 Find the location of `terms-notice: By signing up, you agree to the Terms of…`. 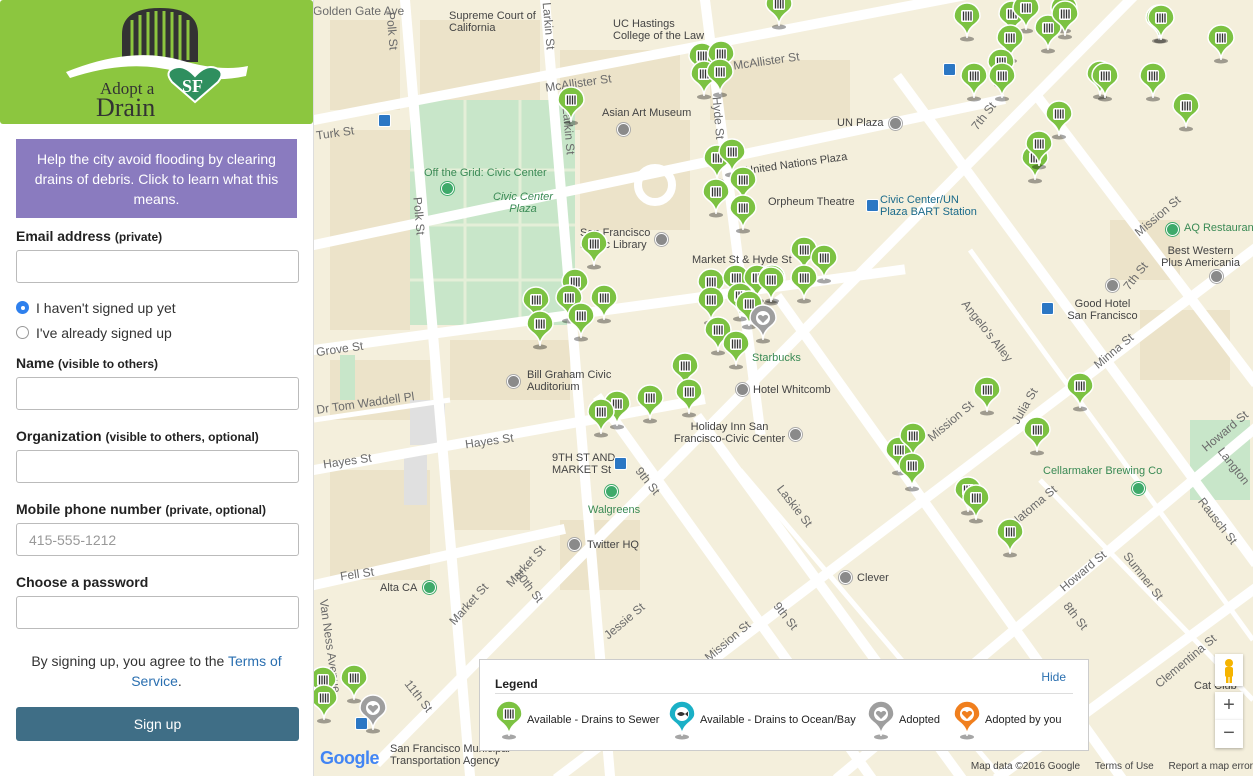

terms-notice: By signing up, you agree to the Terms of… is located at coordinates (156, 671).